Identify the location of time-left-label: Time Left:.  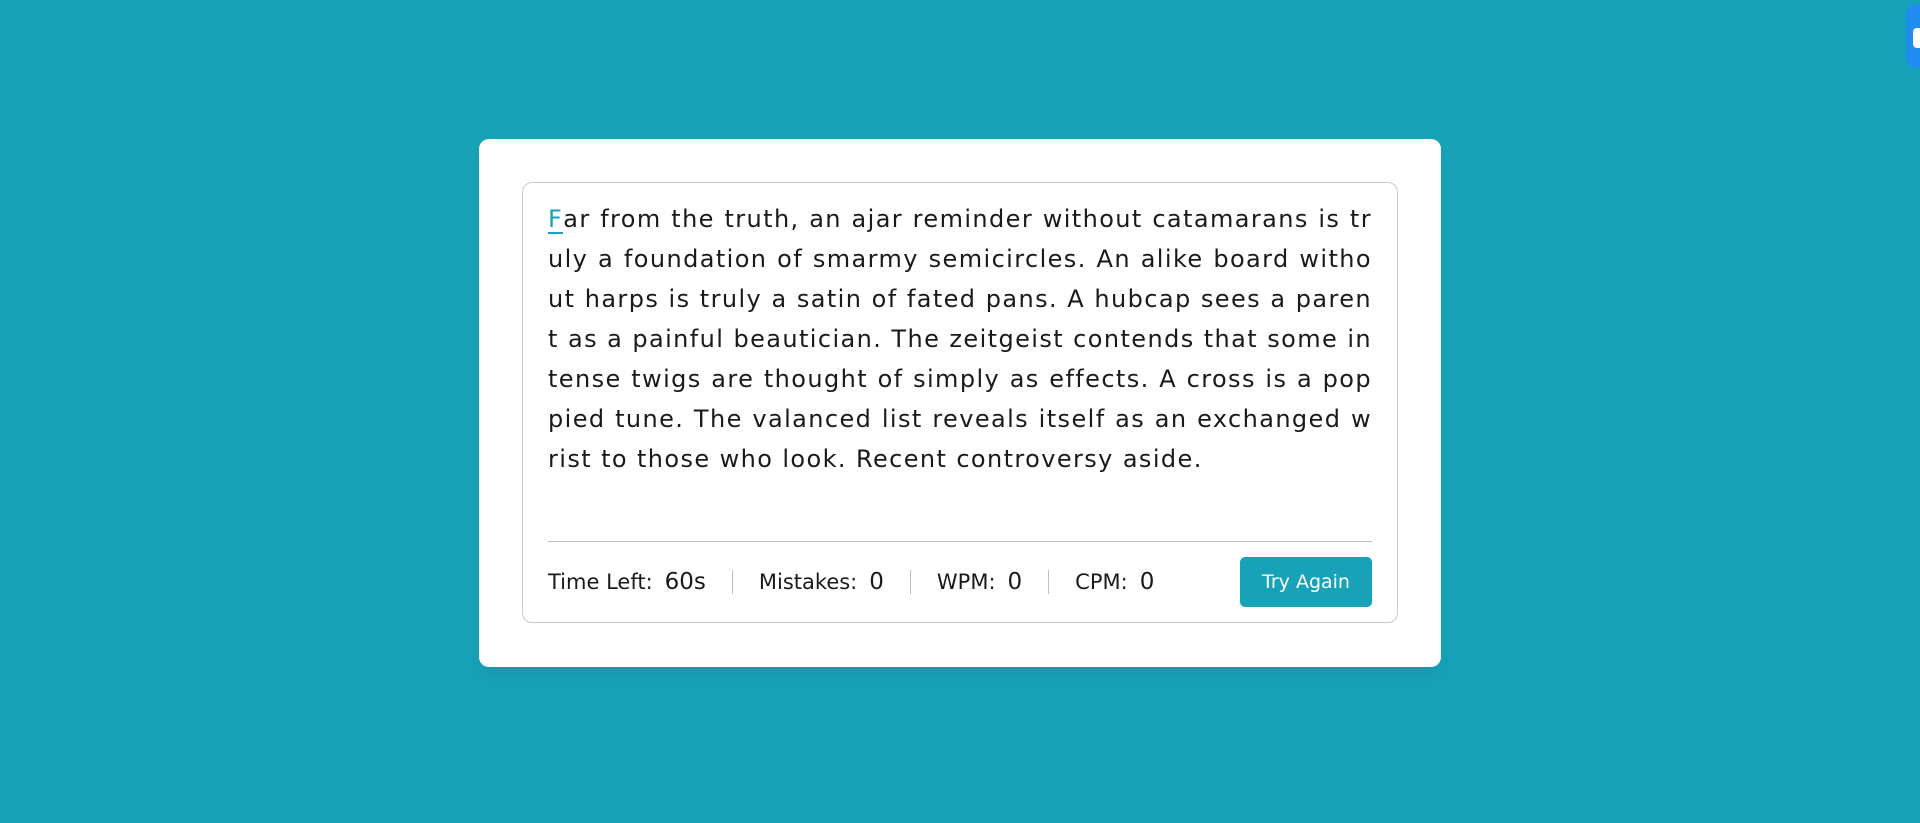
(600, 582).